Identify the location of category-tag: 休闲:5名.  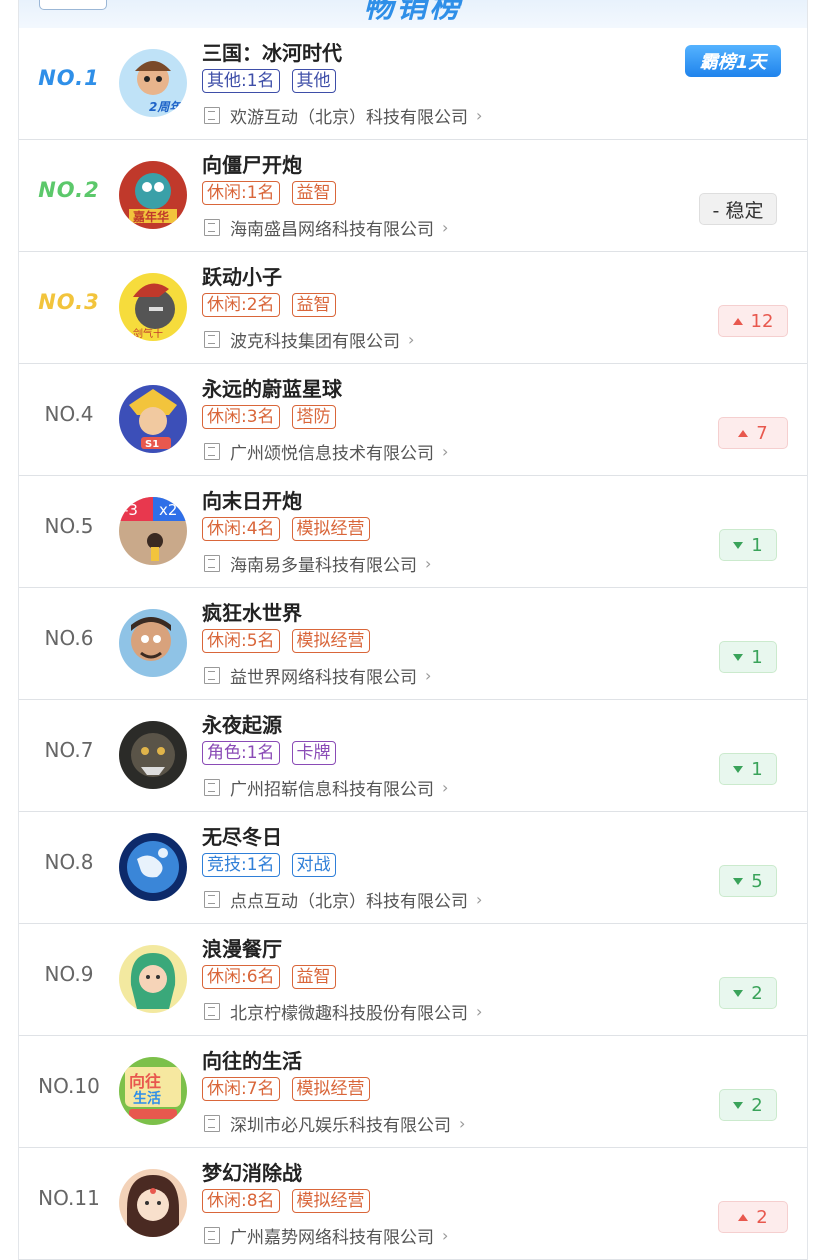
(241, 641).